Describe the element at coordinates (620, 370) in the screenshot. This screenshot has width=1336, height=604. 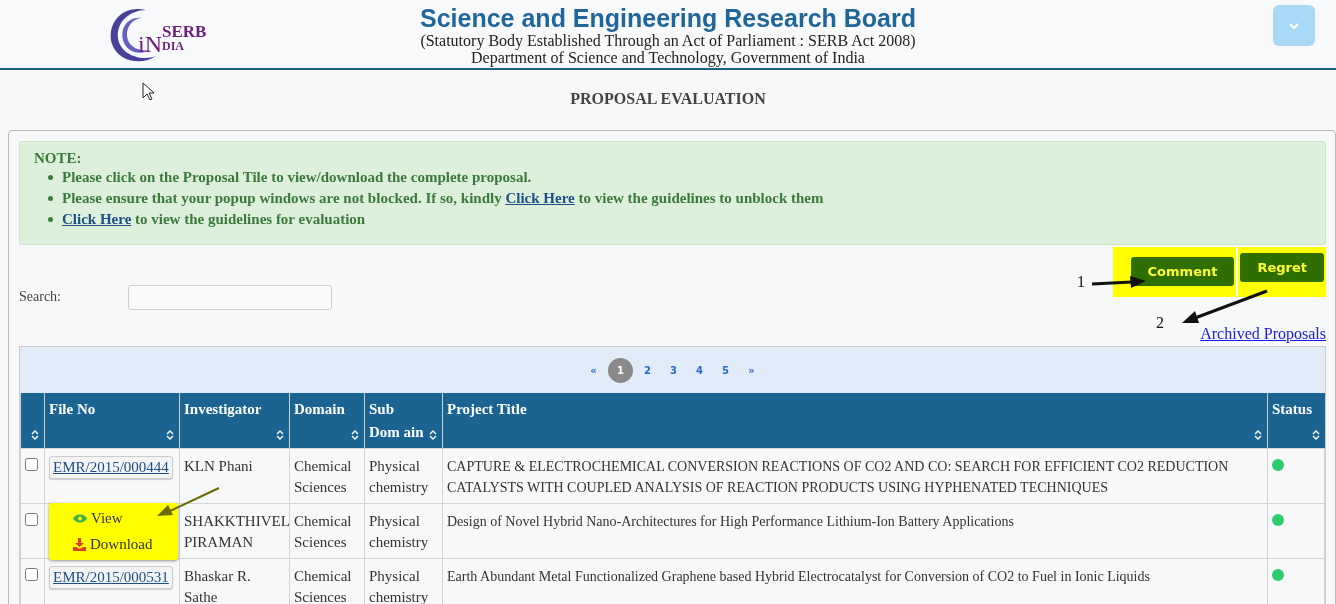
I see `page-link: 1` at that location.